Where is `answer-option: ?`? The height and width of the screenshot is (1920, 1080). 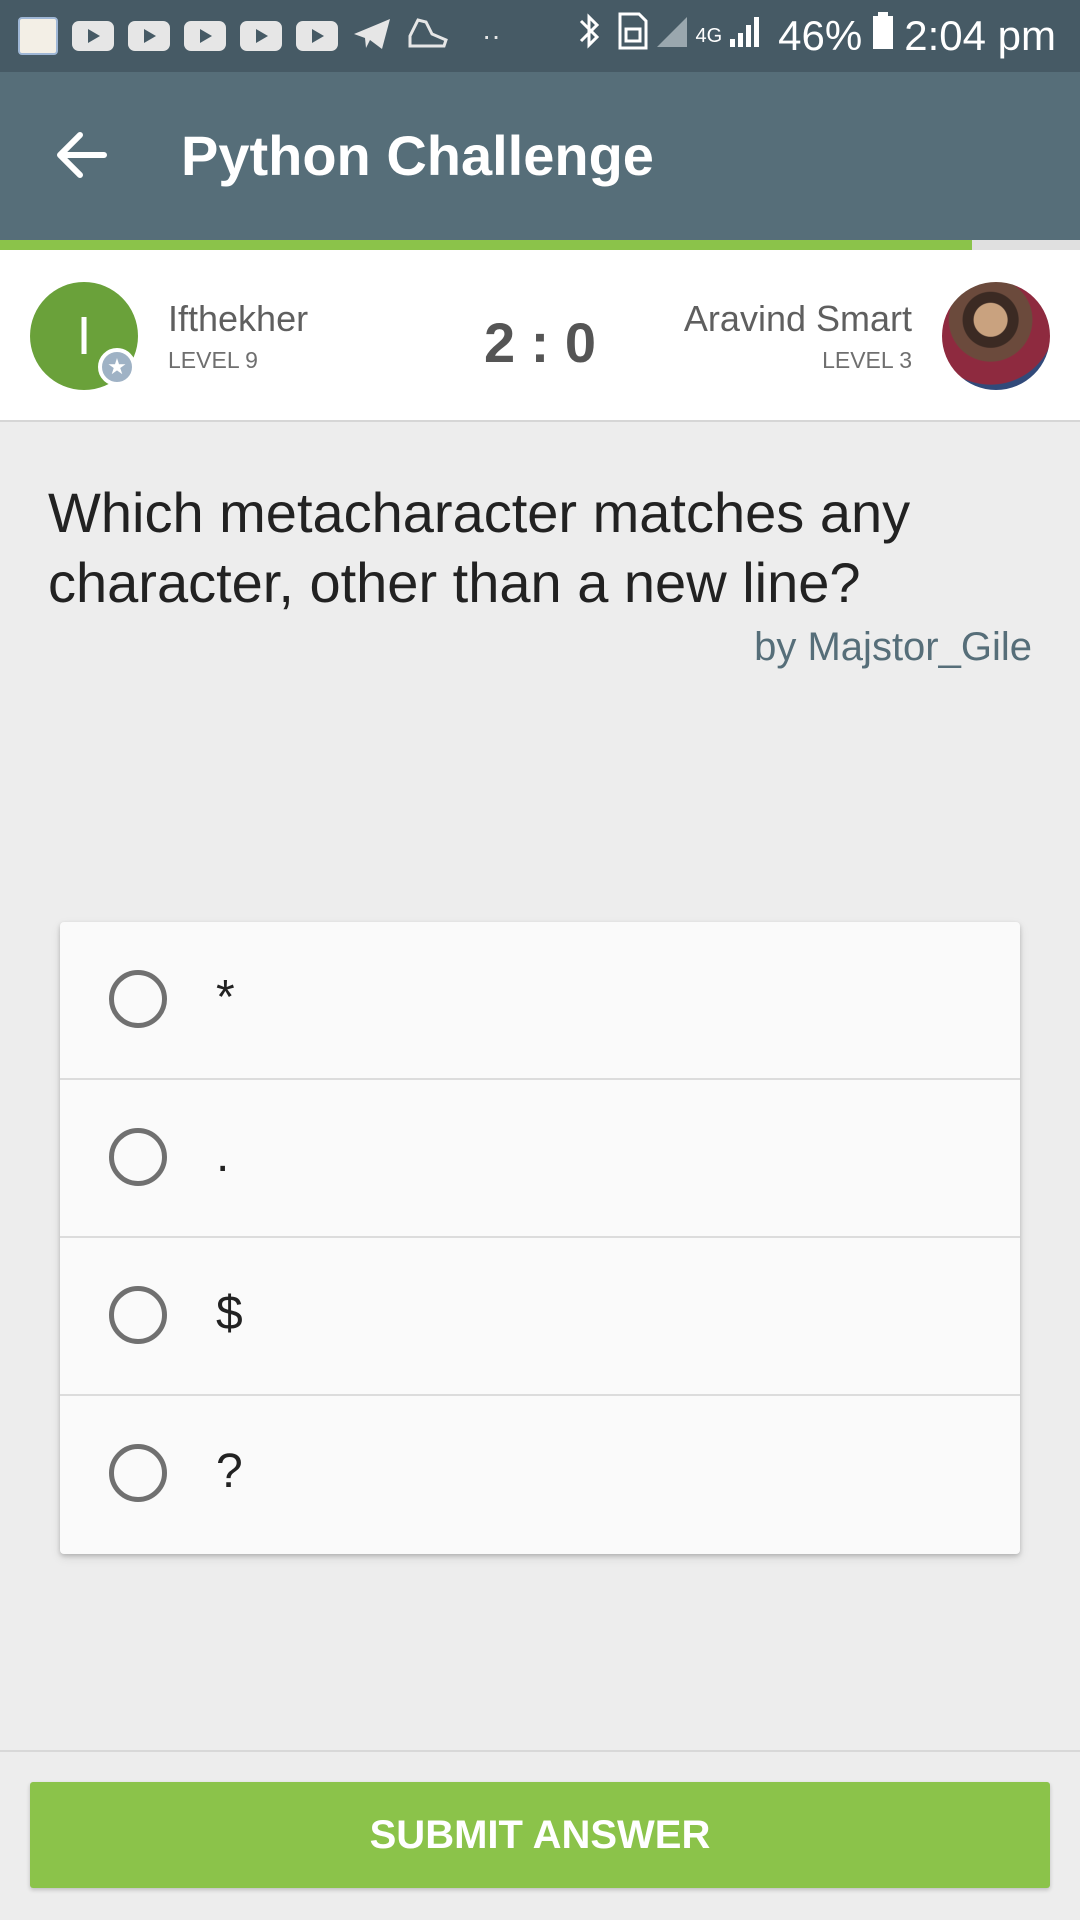 answer-option: ? is located at coordinates (540, 1475).